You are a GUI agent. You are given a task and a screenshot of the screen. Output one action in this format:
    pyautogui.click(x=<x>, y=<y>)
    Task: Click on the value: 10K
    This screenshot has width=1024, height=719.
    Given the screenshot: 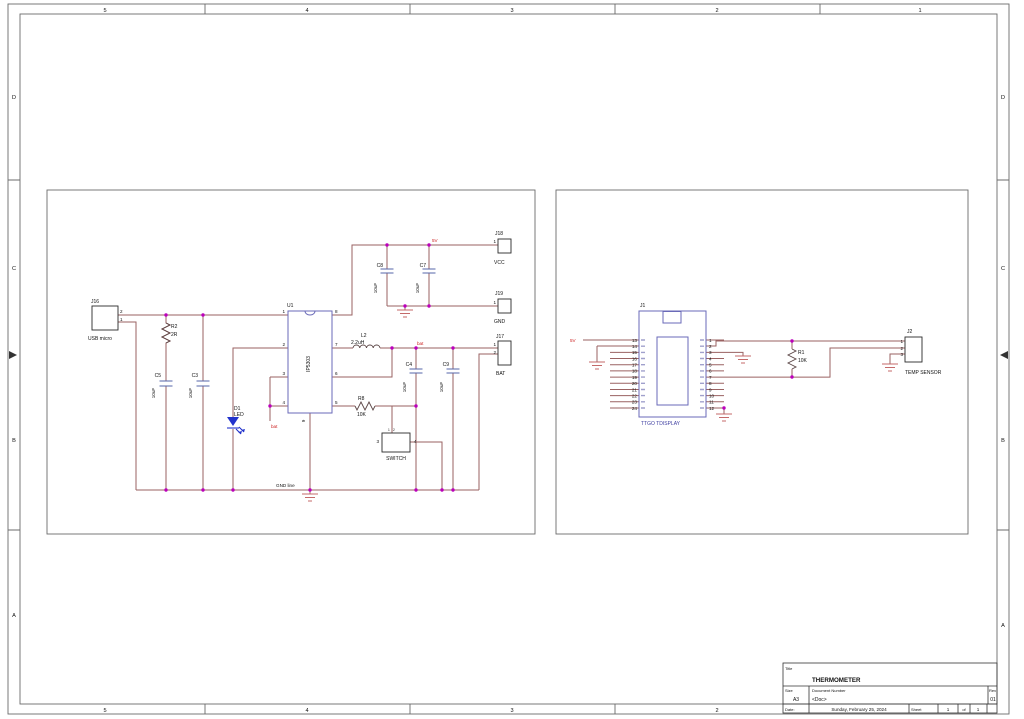 What is the action you would take?
    pyautogui.click(x=803, y=361)
    